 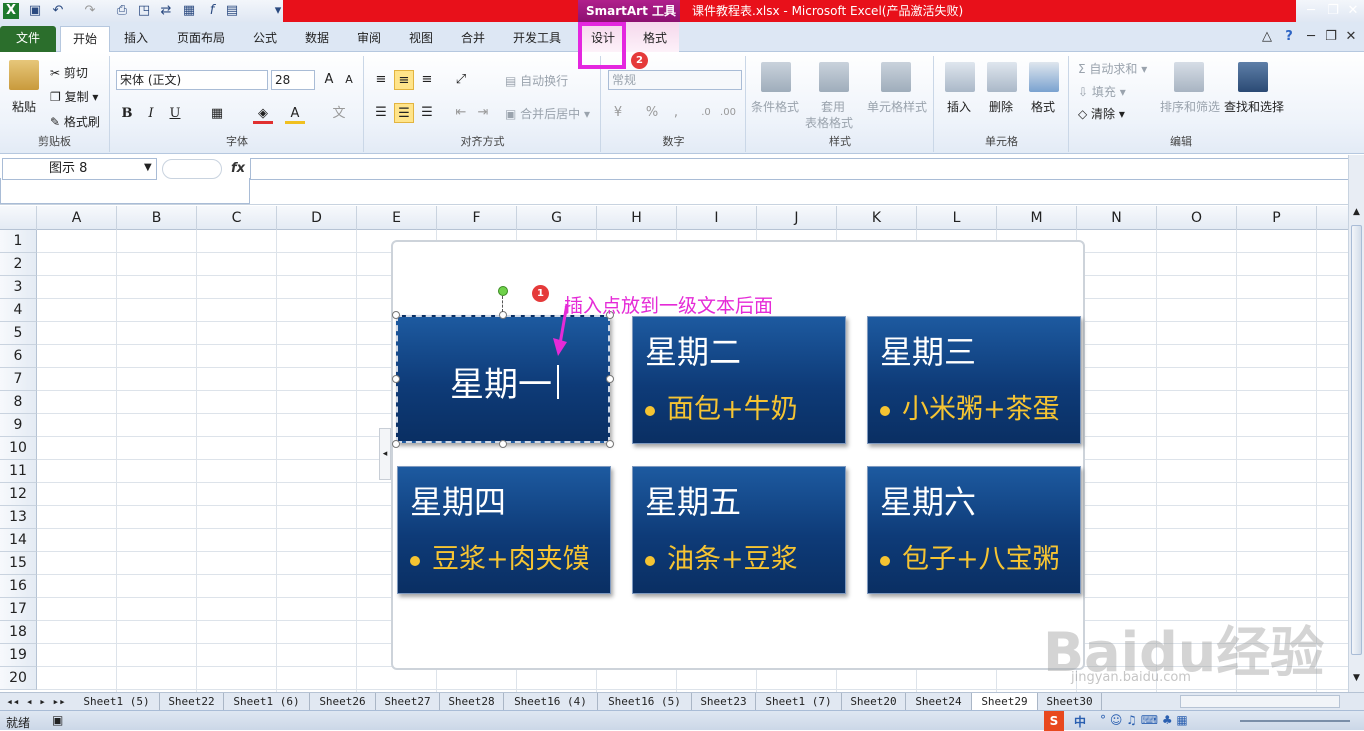 I want to click on grow-font-icon: A, so click(x=329, y=80).